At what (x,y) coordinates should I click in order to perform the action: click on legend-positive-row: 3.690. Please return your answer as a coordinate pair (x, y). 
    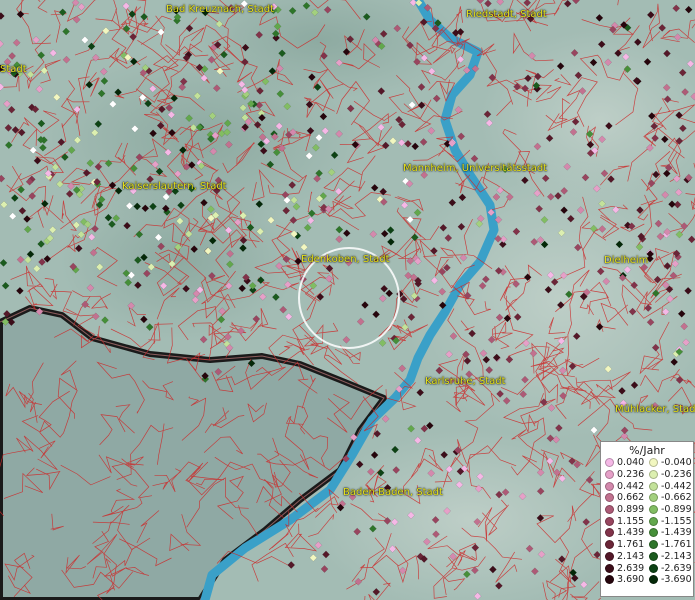
    Looking at the image, I should click on (627, 580).